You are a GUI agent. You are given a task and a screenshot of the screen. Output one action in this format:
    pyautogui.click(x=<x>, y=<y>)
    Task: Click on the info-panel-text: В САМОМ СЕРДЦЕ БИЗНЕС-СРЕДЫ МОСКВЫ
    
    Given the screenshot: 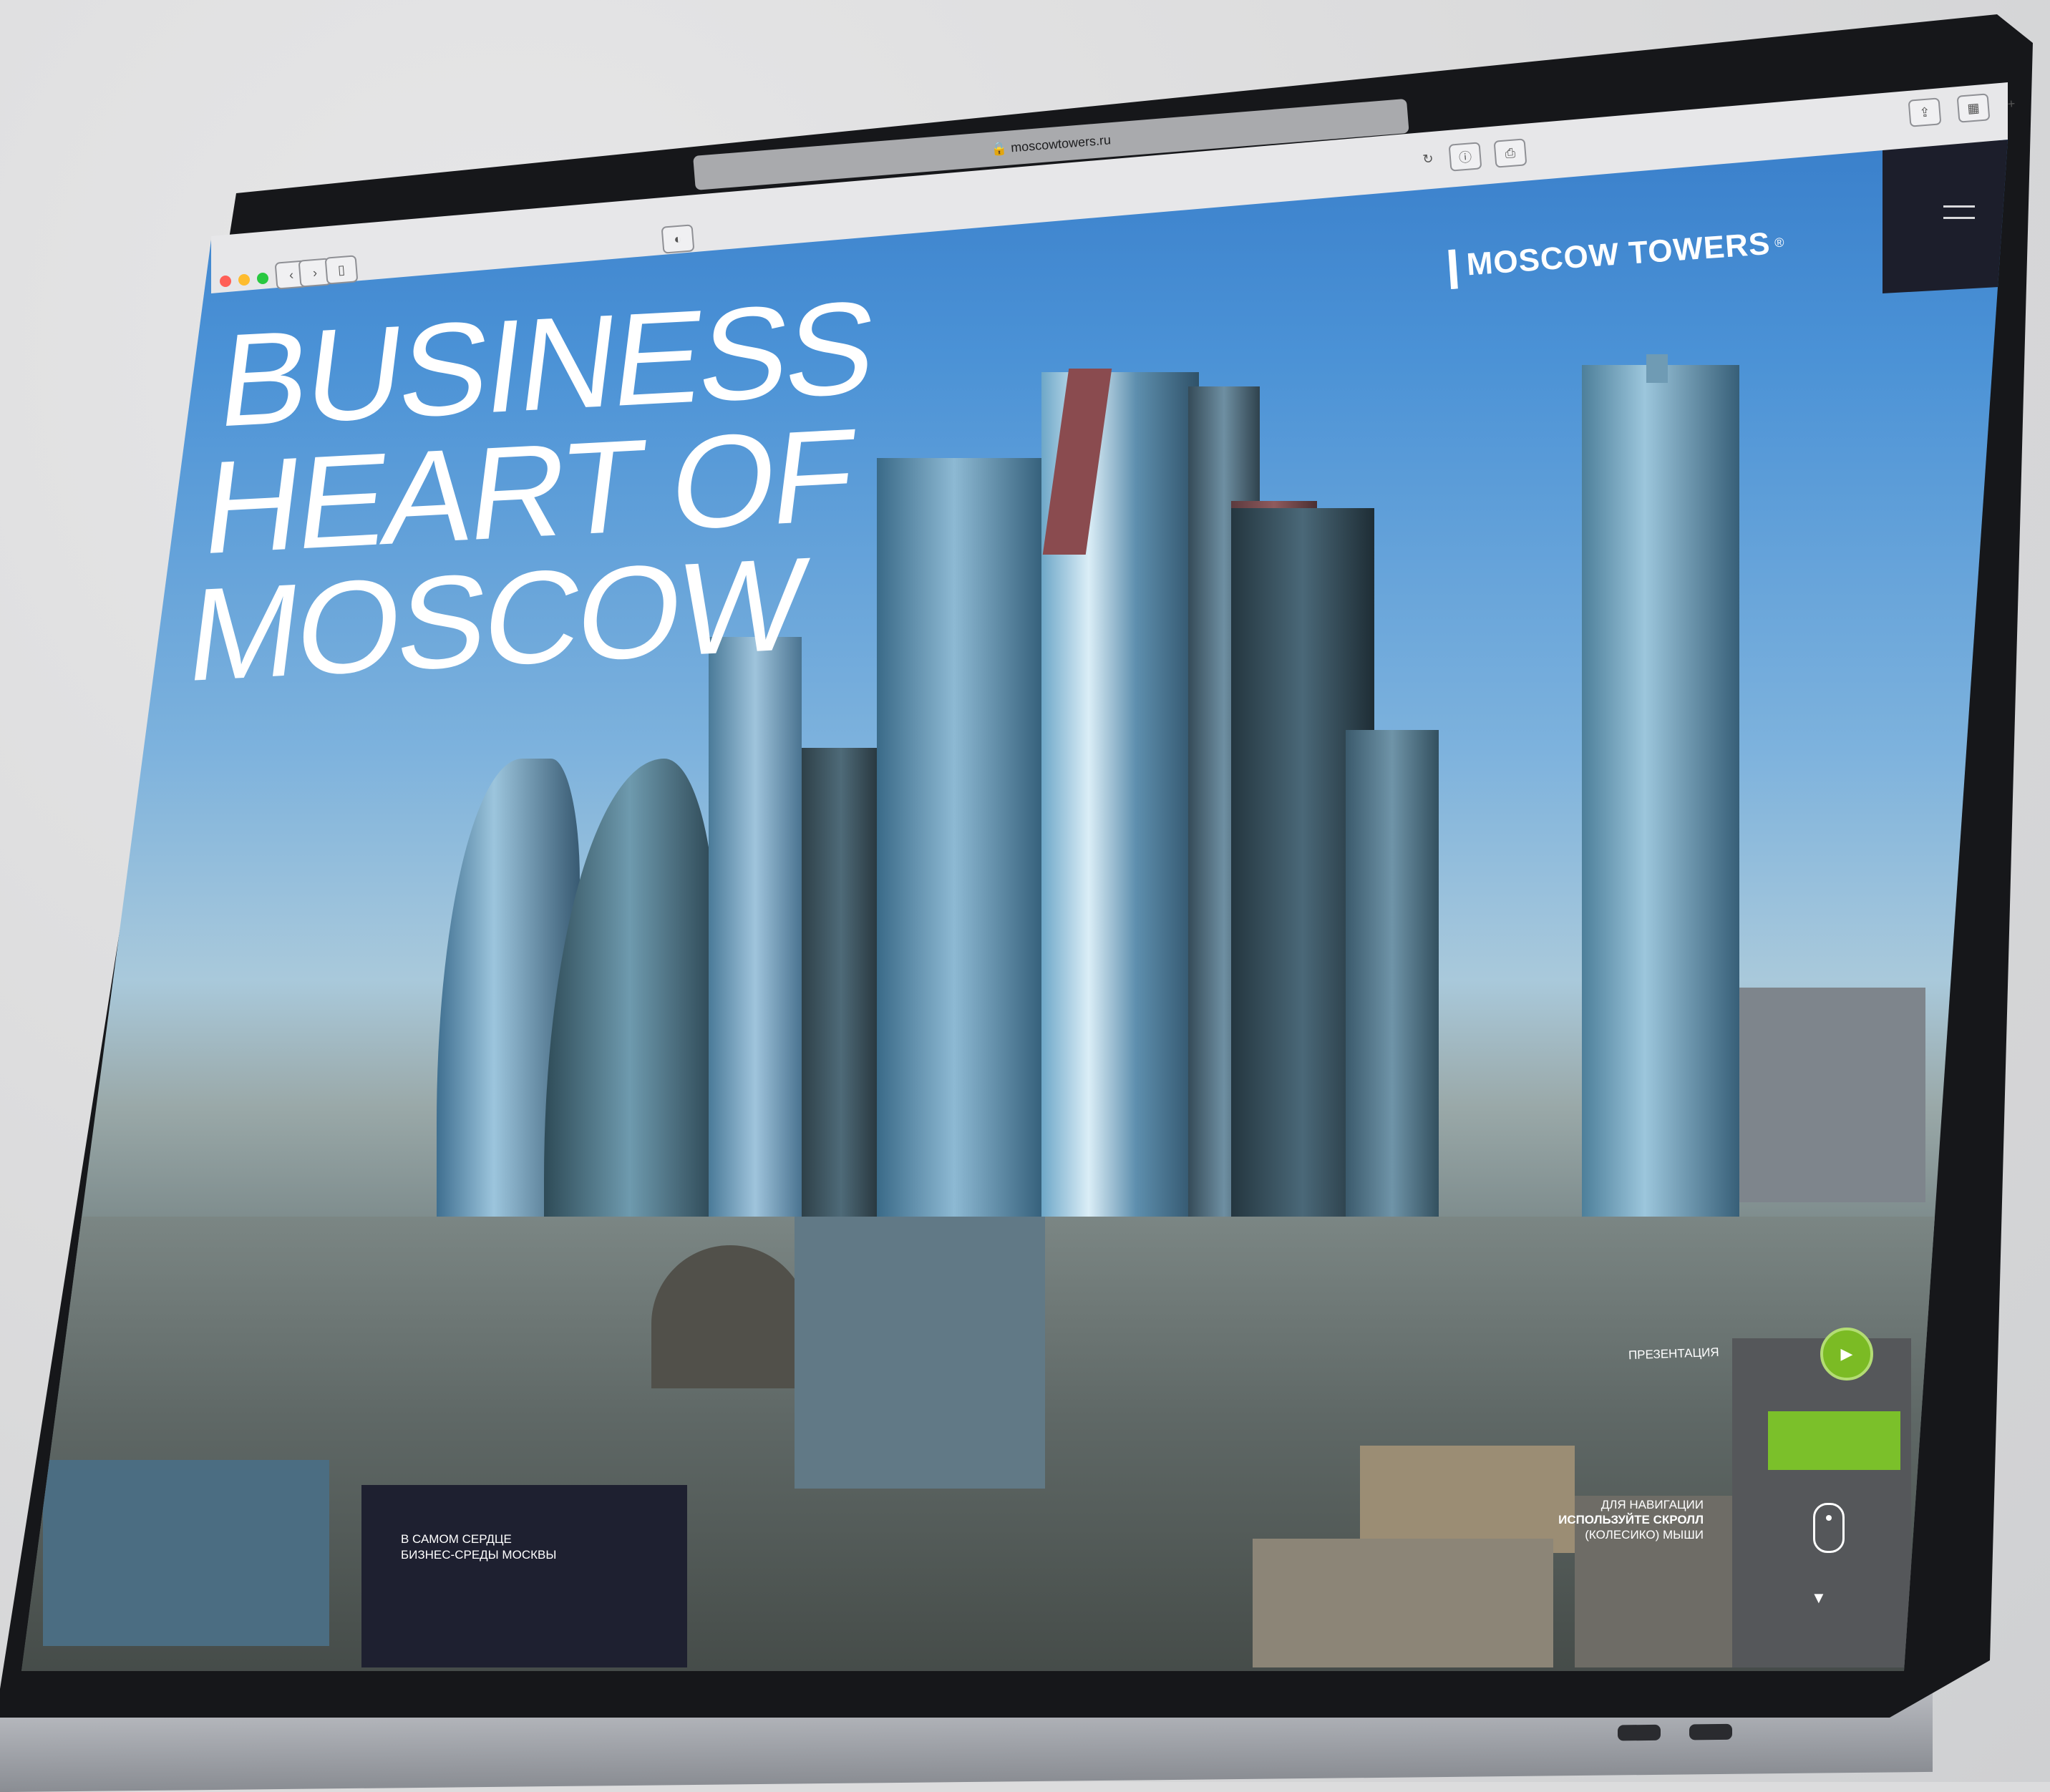 What is the action you would take?
    pyautogui.click(x=479, y=1547)
    